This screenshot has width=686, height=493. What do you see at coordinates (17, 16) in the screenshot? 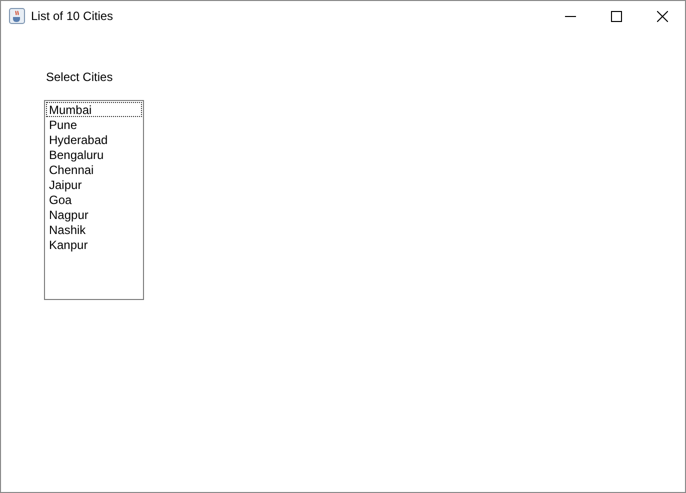
I see `cup-icon` at bounding box center [17, 16].